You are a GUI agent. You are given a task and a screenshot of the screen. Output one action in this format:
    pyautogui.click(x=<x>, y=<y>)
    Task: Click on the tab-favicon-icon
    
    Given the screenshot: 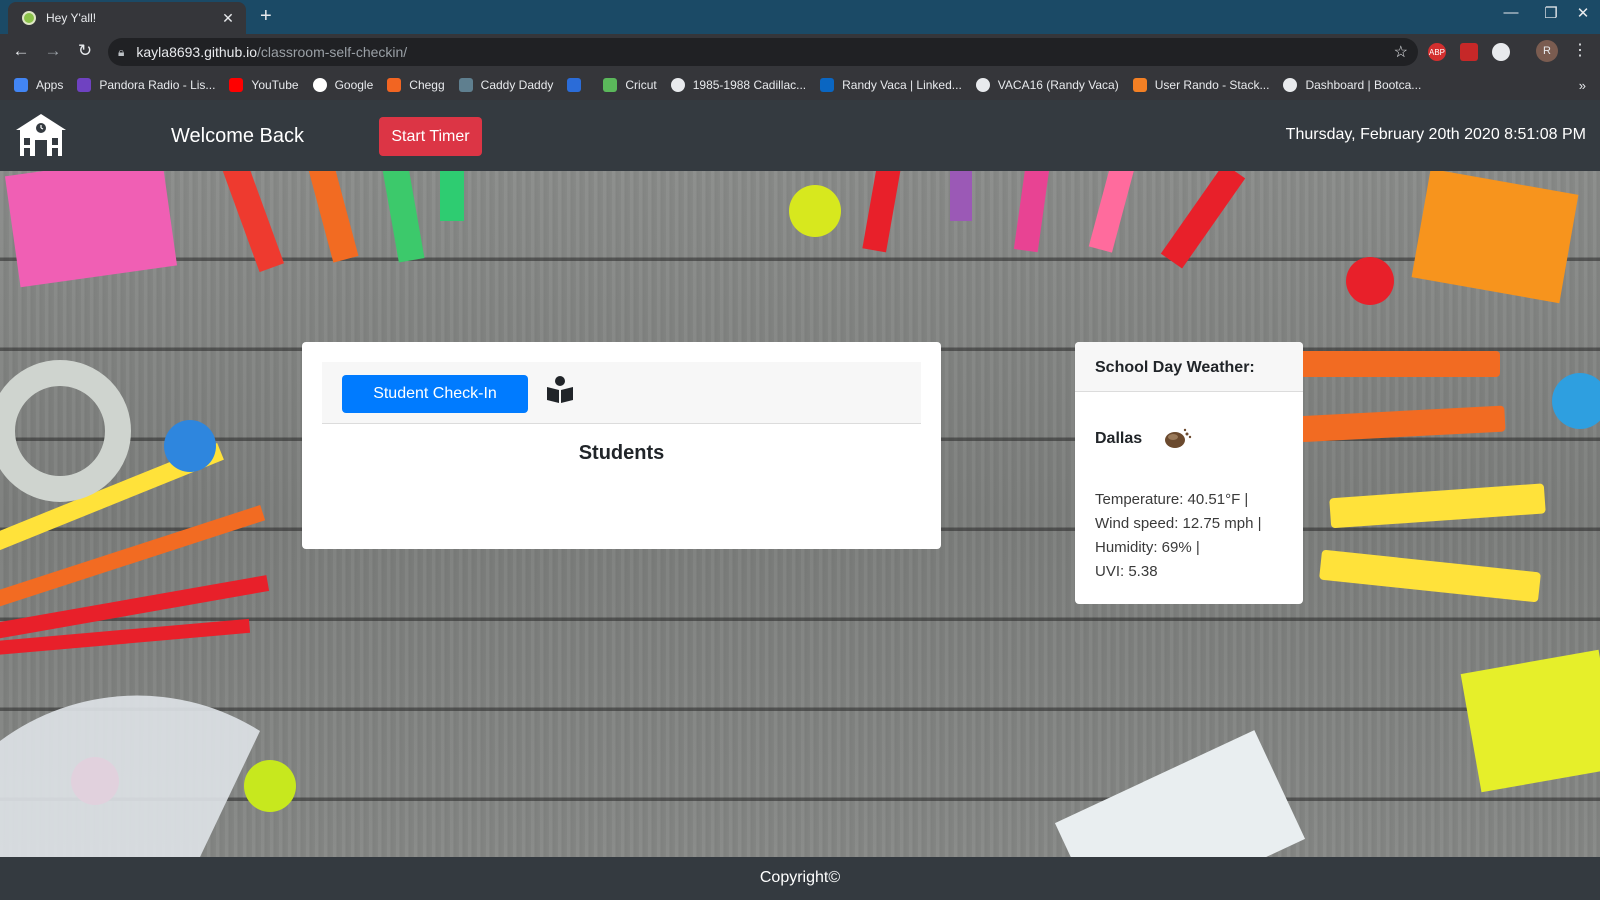 What is the action you would take?
    pyautogui.click(x=29, y=18)
    